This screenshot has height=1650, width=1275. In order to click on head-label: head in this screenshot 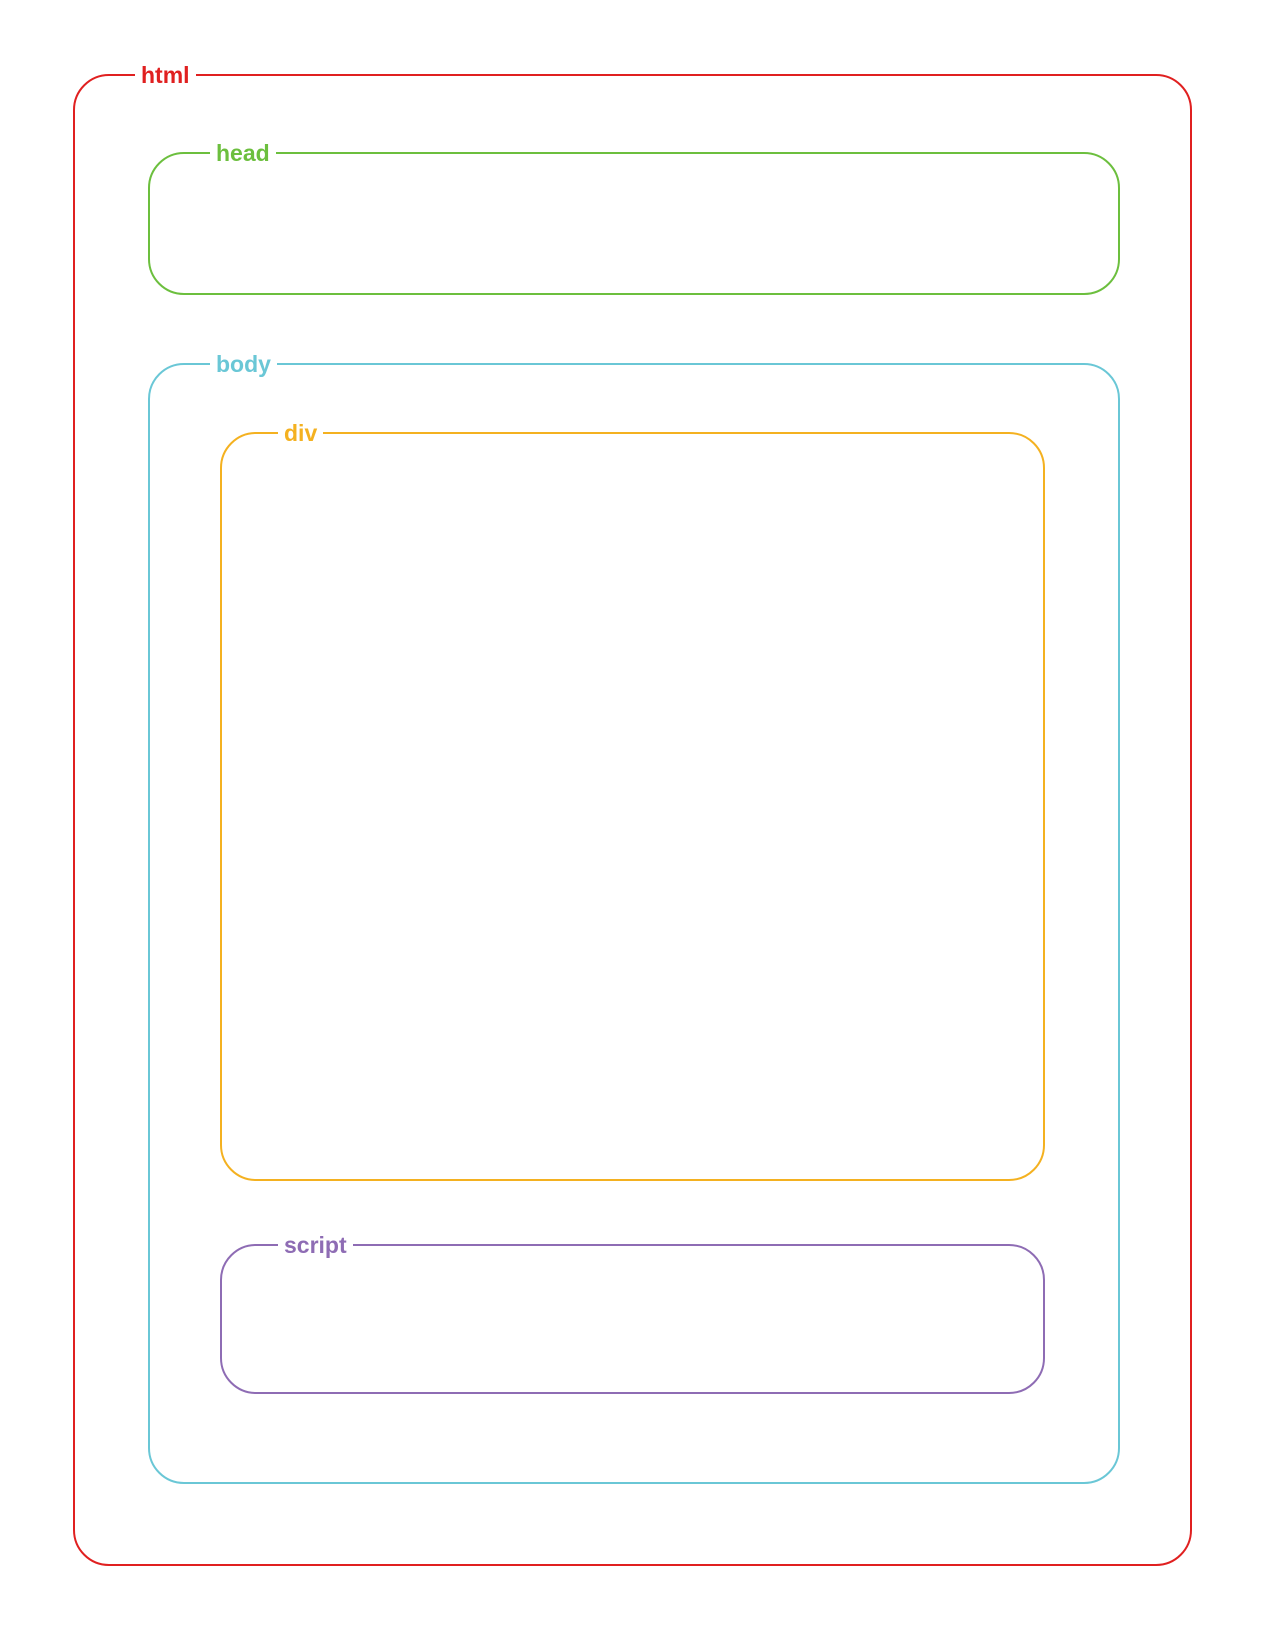, I will do `click(243, 153)`.